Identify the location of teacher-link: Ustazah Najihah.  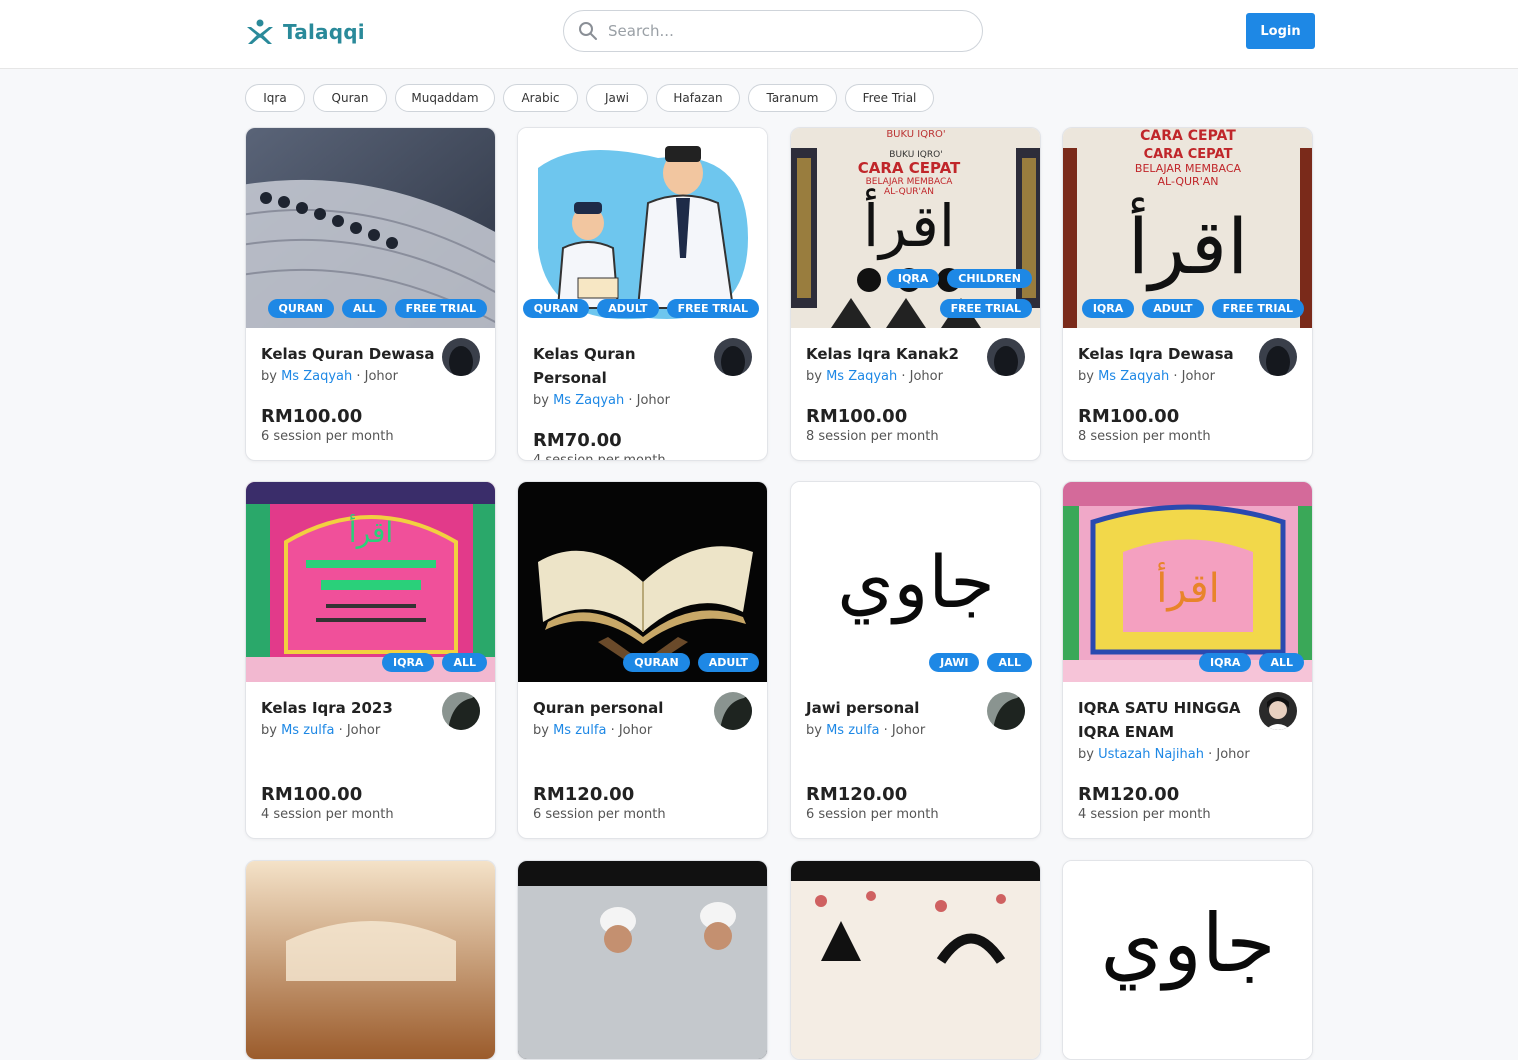
(1151, 754).